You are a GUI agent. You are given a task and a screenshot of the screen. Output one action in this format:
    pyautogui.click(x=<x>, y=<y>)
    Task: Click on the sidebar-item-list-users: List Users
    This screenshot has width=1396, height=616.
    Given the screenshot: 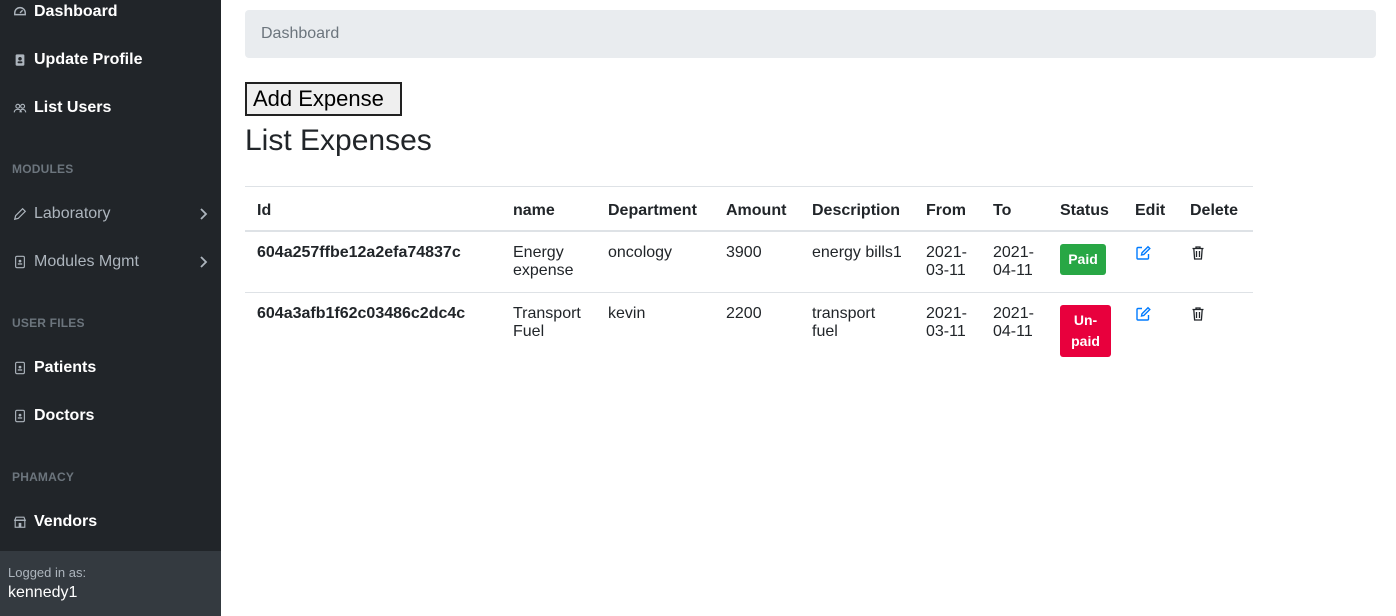 What is the action you would take?
    pyautogui.click(x=61, y=108)
    